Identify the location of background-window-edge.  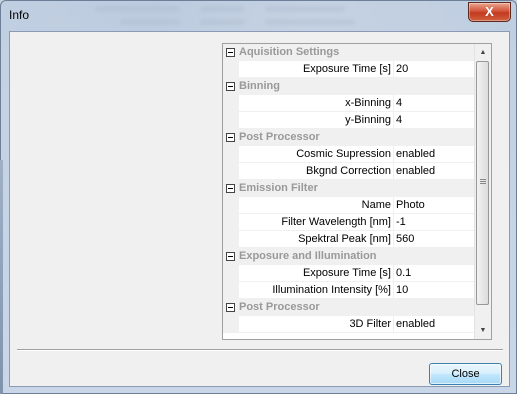
(1, 277).